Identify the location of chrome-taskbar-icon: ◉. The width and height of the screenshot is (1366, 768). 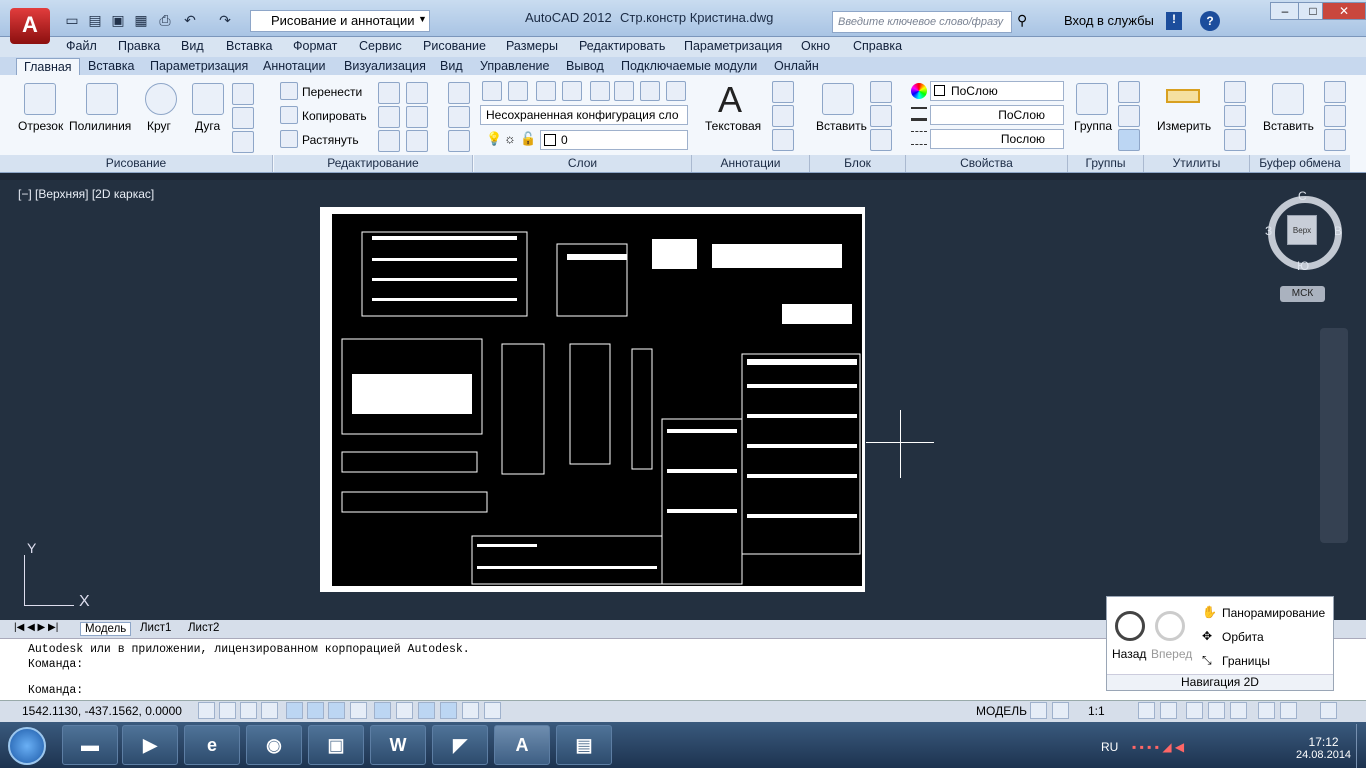
(274, 745).